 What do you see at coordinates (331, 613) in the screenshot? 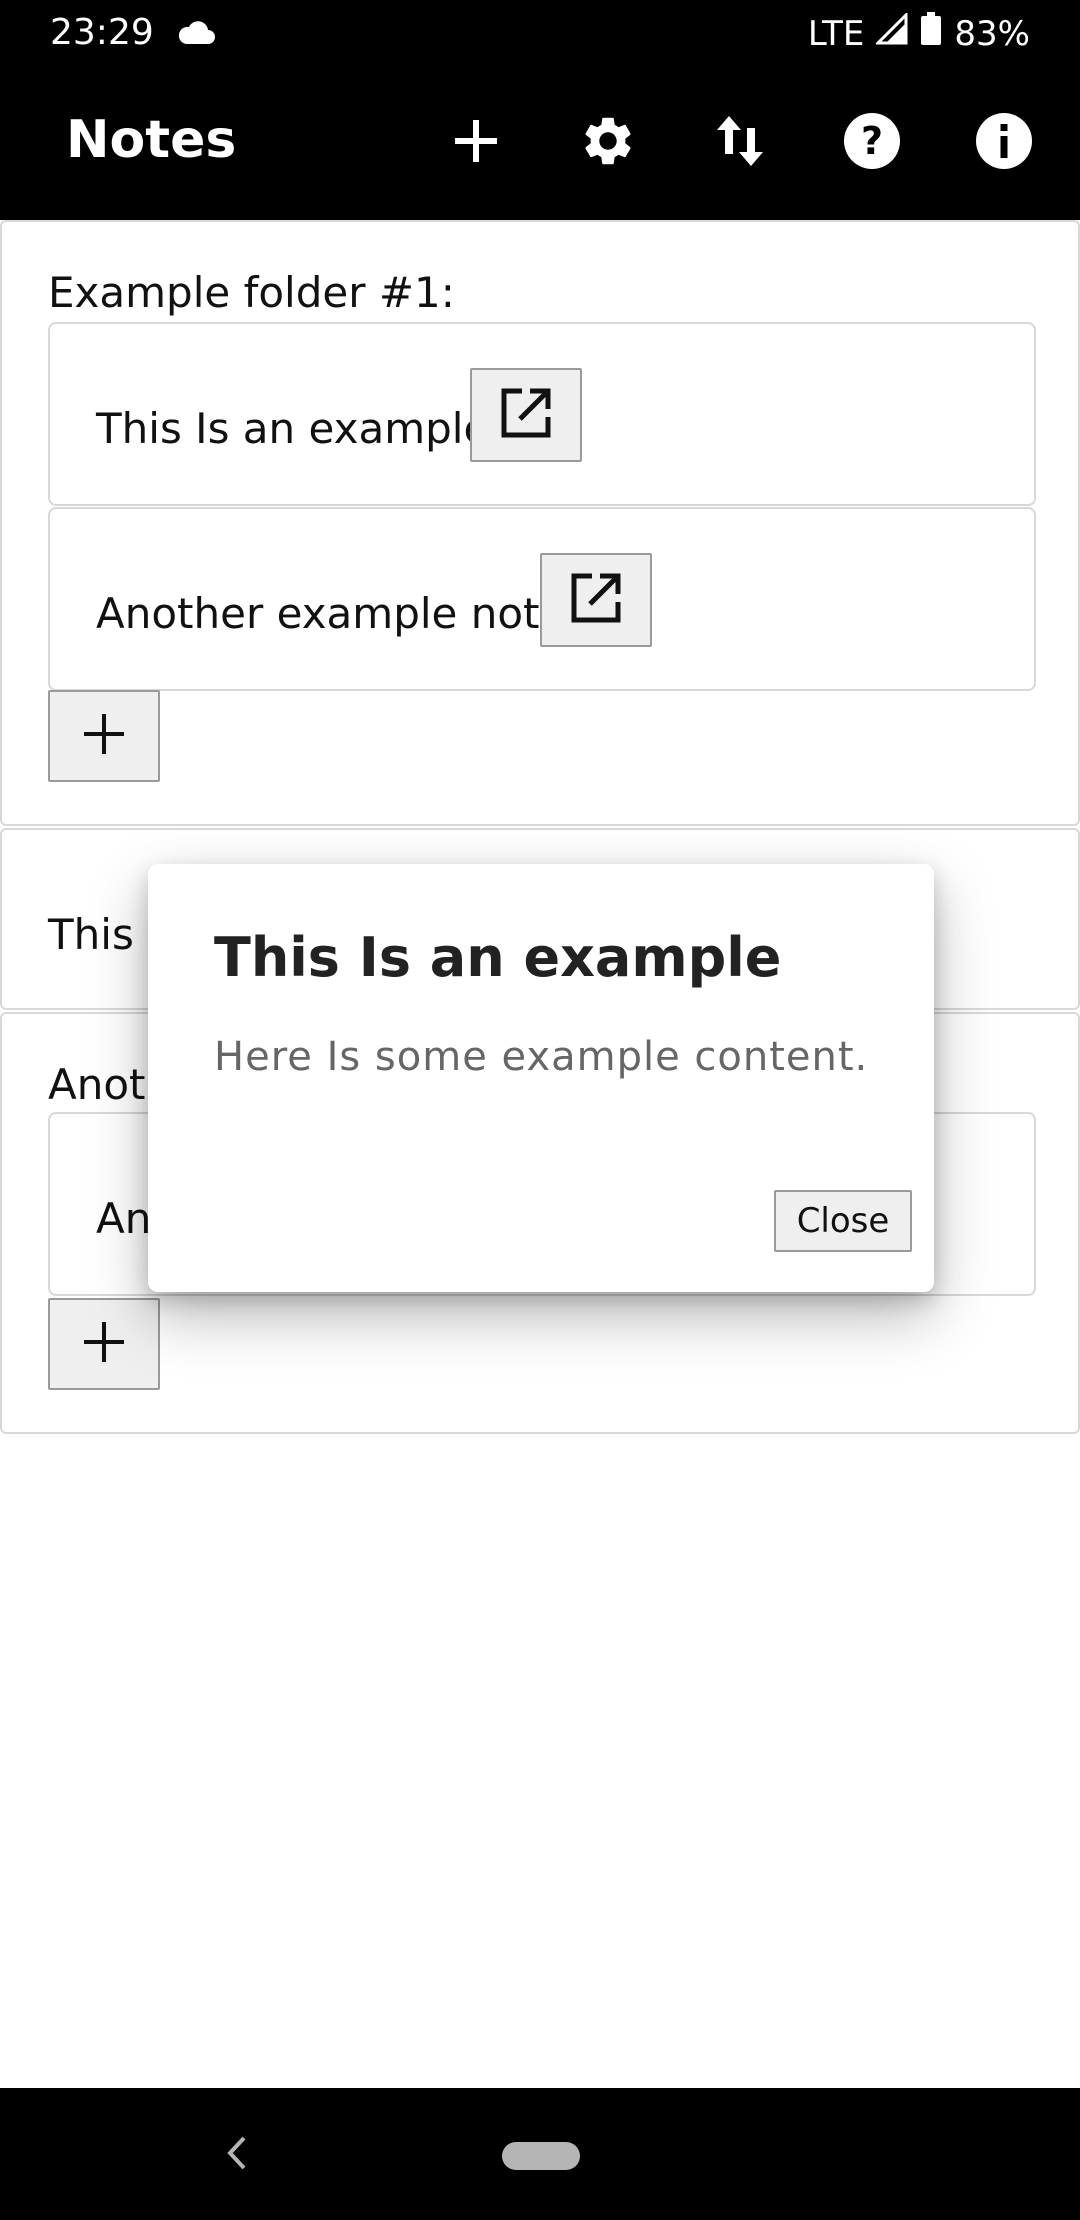
I see `note-label: Another example note` at bounding box center [331, 613].